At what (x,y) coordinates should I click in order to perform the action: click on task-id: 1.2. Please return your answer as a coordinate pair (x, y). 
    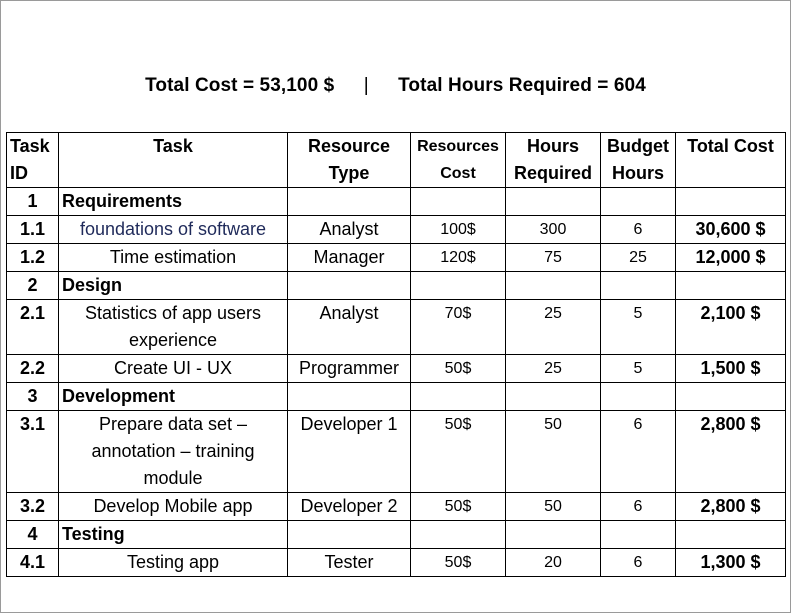
    Looking at the image, I should click on (32, 257).